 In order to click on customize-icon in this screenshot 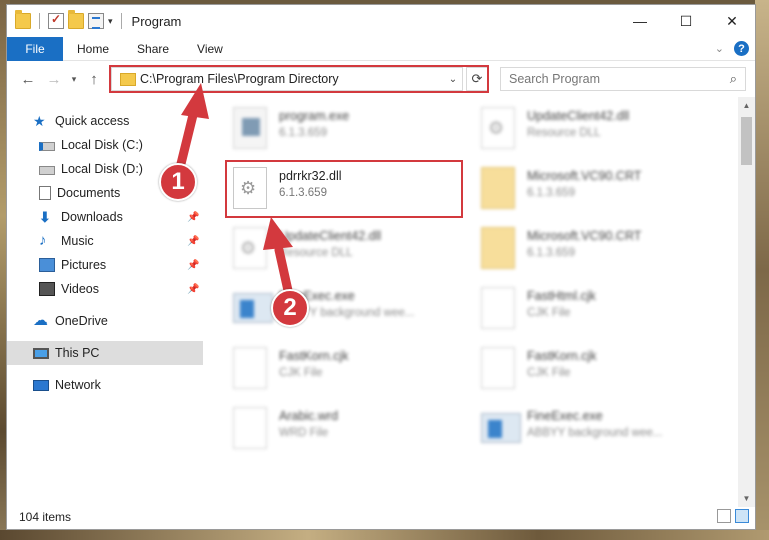, I will do `click(96, 21)`.